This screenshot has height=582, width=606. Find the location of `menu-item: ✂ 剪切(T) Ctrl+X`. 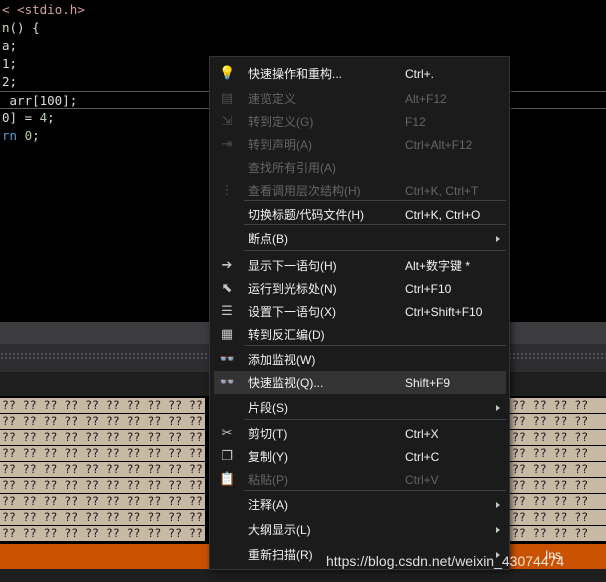

menu-item: ✂ 剪切(T) Ctrl+X is located at coordinates (360, 433).